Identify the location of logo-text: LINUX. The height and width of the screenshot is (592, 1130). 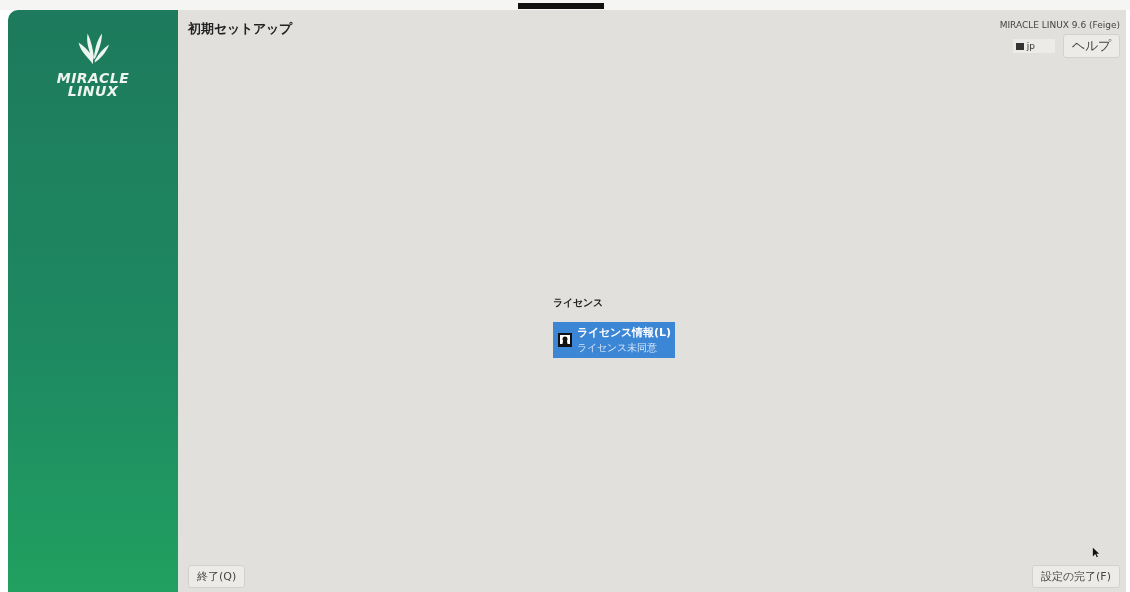
(93, 91).